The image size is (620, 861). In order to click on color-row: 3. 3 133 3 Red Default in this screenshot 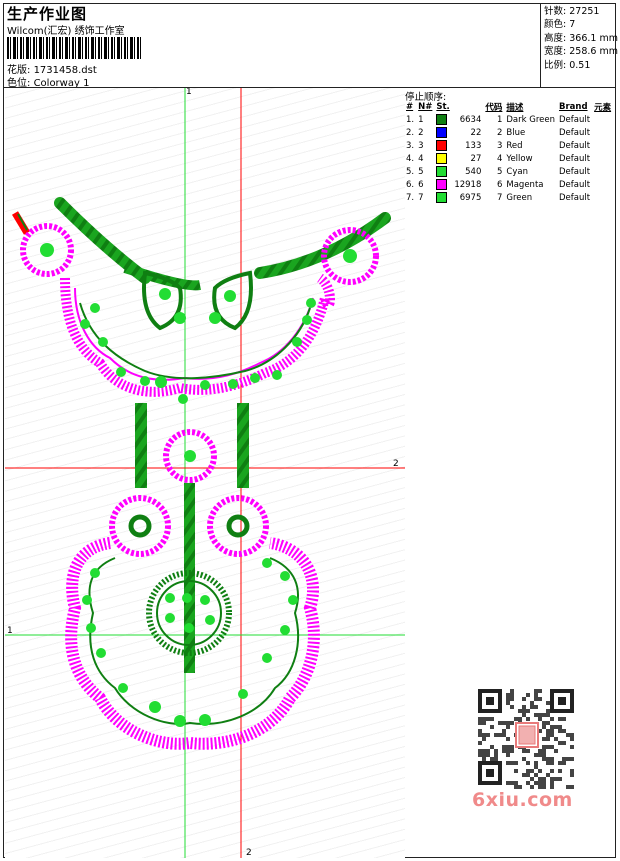, I will do `click(498, 145)`.